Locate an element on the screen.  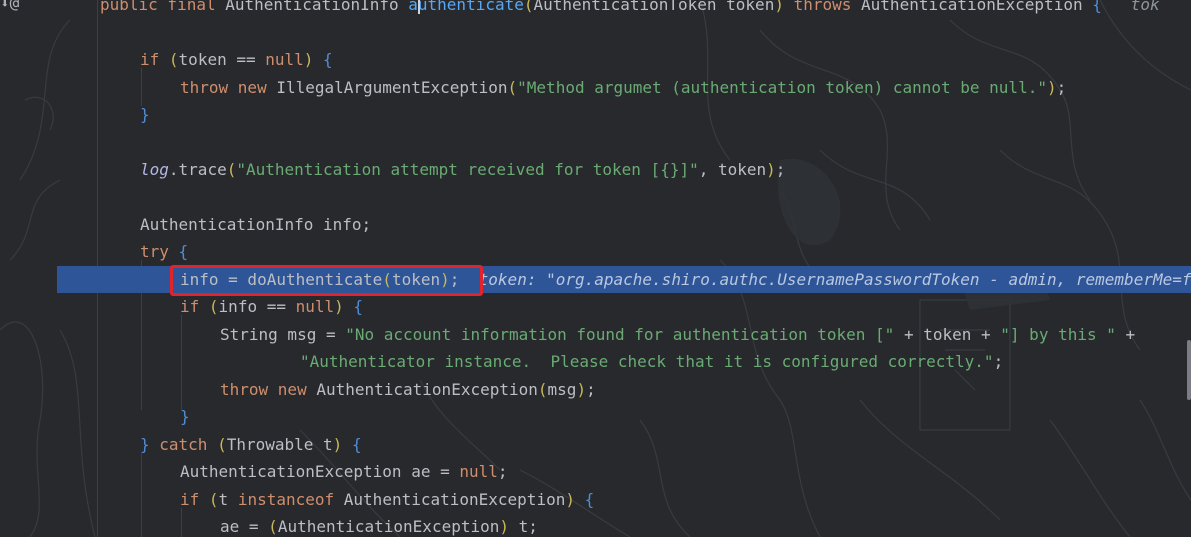
code-token: String msg = is located at coordinates (283, 334).